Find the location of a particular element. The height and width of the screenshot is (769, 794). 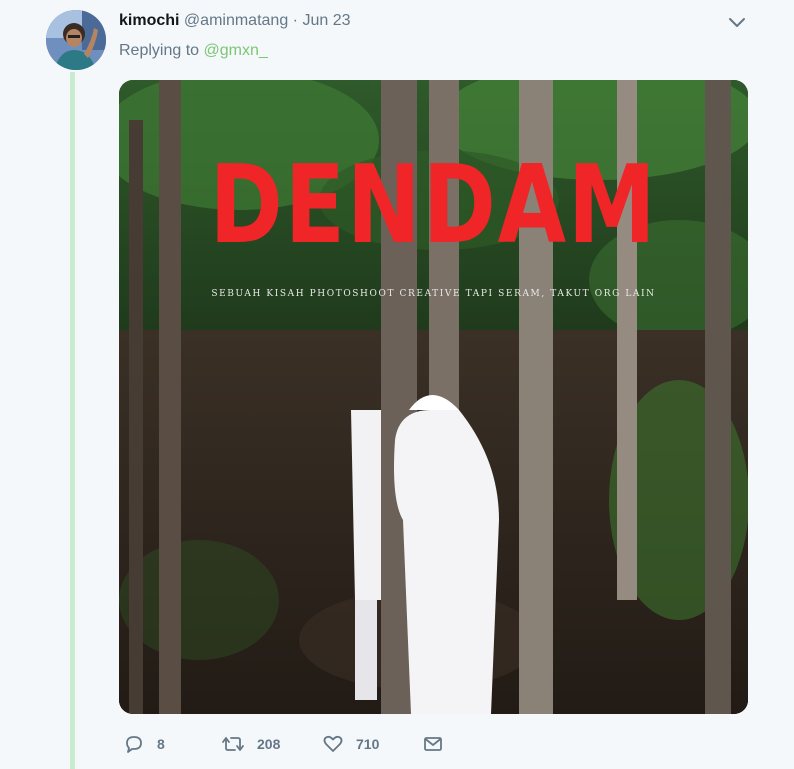

heart-icon is located at coordinates (333, 744).